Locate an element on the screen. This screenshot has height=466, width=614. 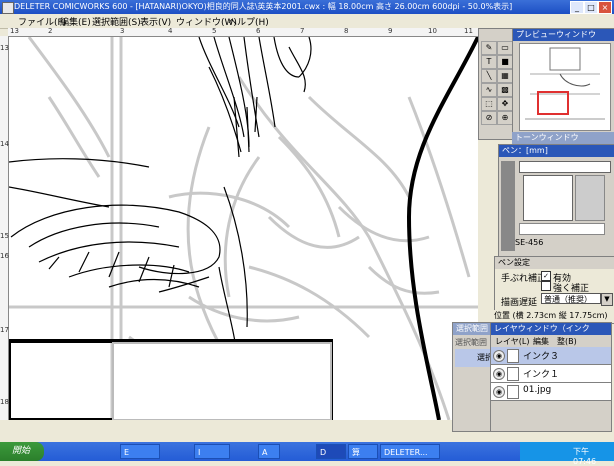
delay-select: 普通（推奨） is located at coordinates (571, 298).